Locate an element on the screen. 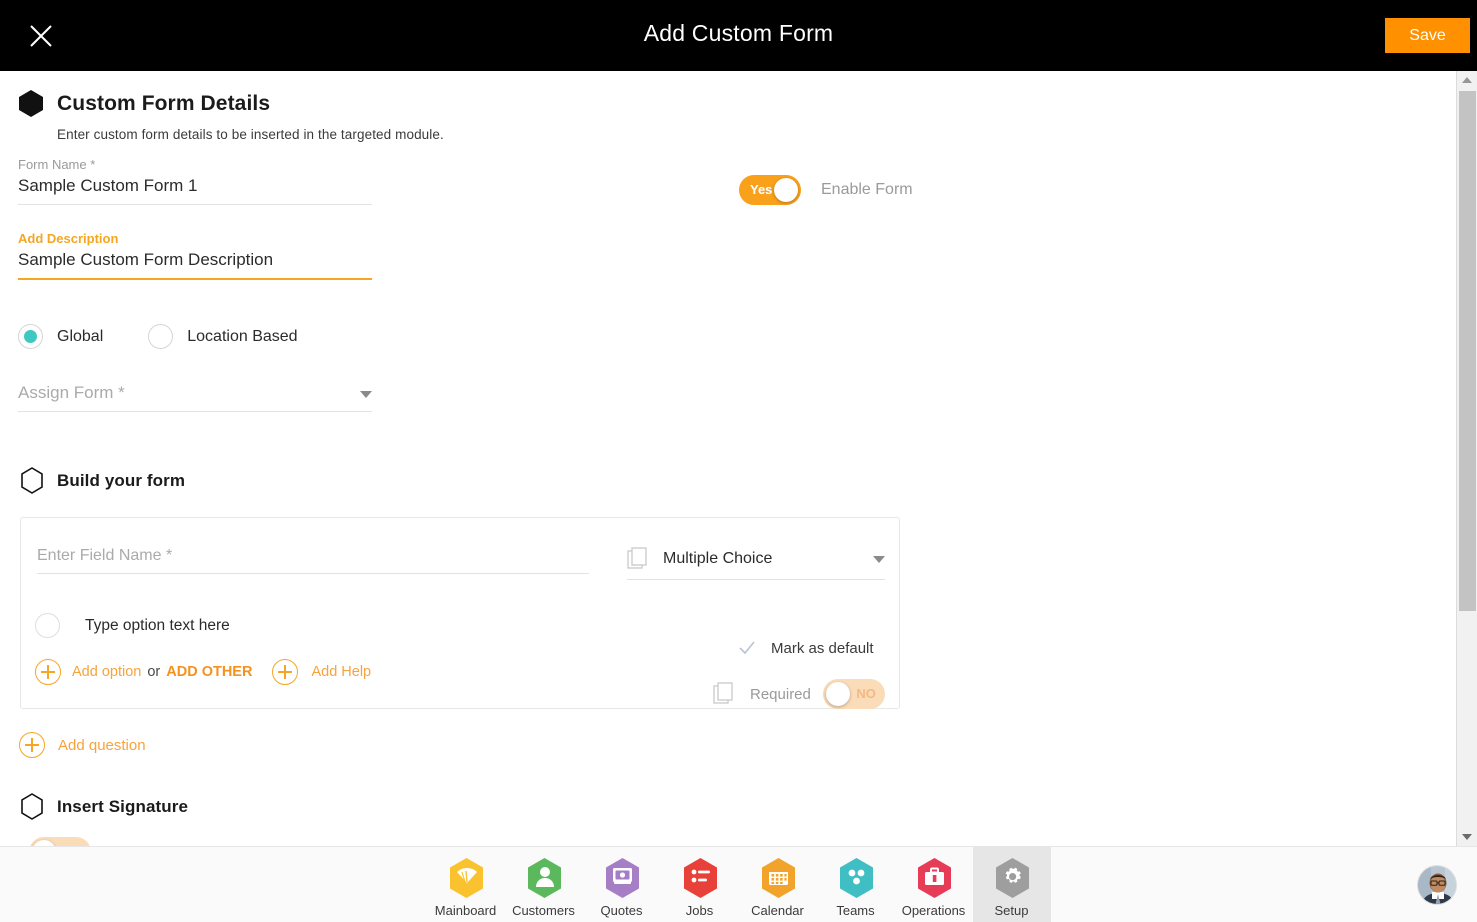 This screenshot has height=922, width=1477. build-your-form-heading: Build your form is located at coordinates (102, 480).